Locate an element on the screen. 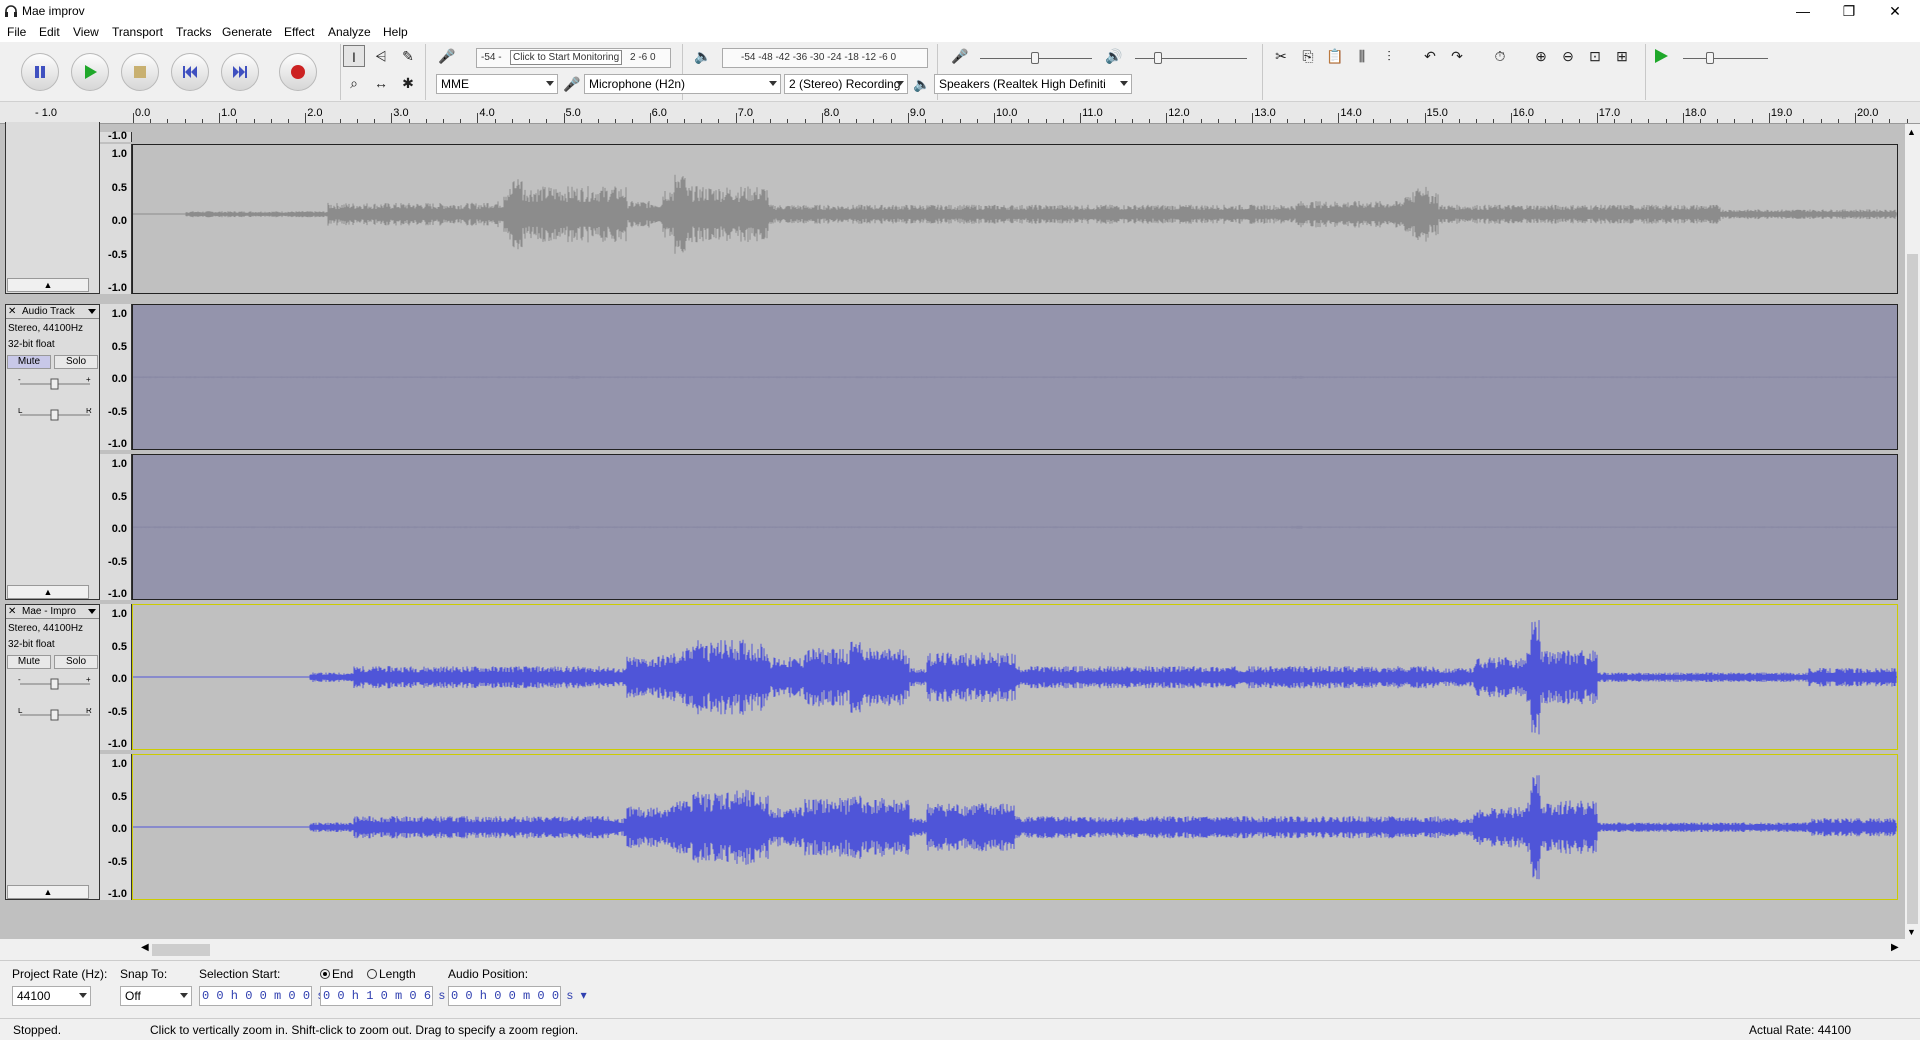 The image size is (1920, 1040). snap-to-select: Off is located at coordinates (156, 996).